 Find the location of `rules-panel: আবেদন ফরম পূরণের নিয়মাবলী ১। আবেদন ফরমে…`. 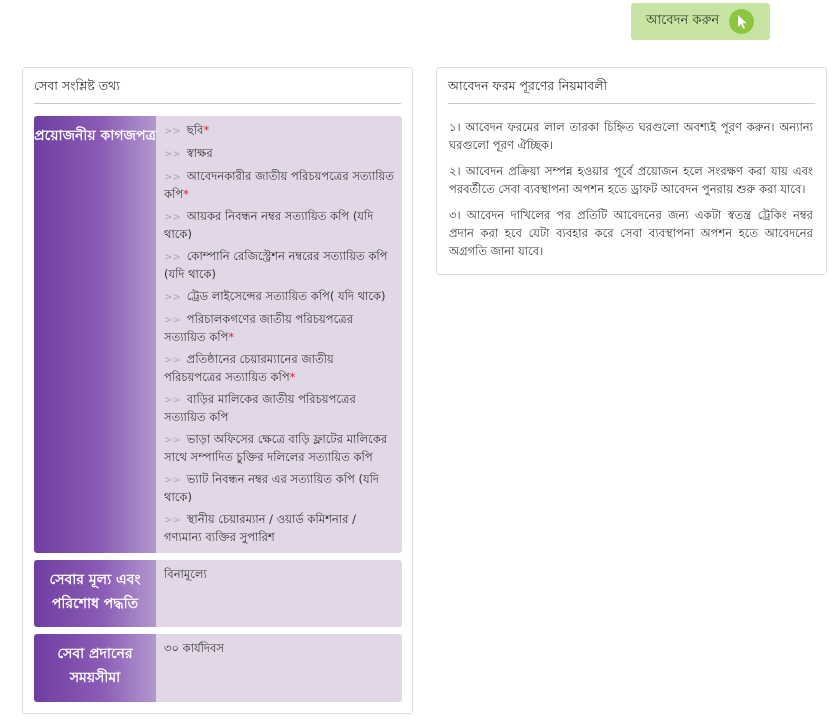

rules-panel: আবেদন ফরম পূরণের নিয়মাবলী ১। আবেদন ফরমে… is located at coordinates (631, 171).